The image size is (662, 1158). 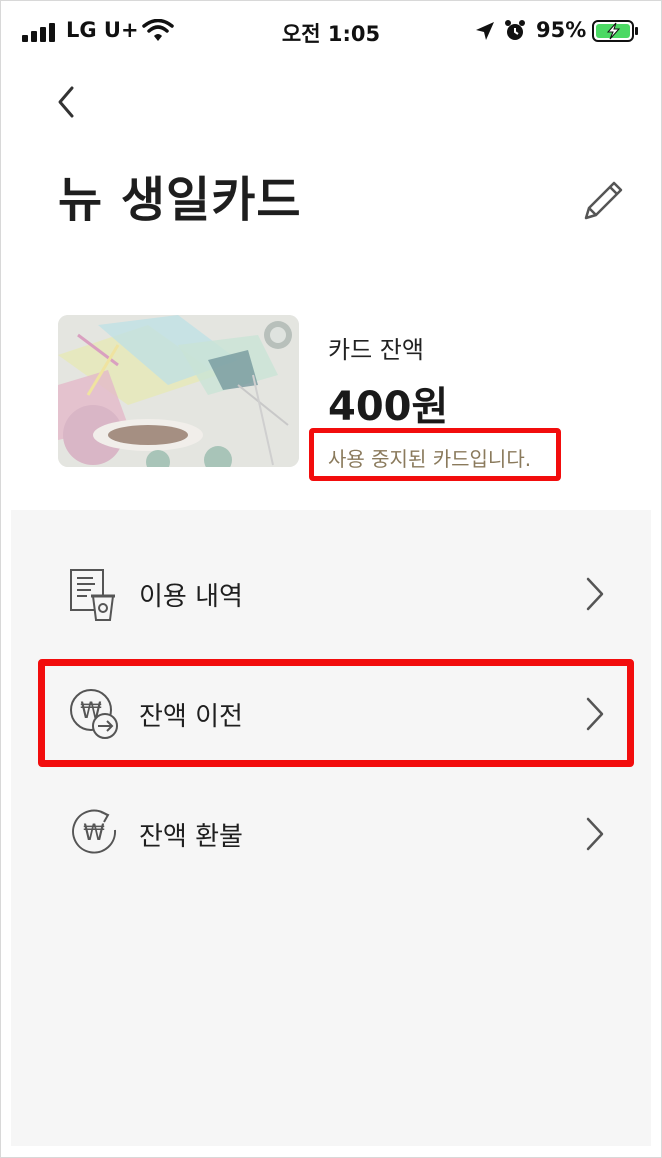 What do you see at coordinates (615, 31) in the screenshot?
I see `battery-icon` at bounding box center [615, 31].